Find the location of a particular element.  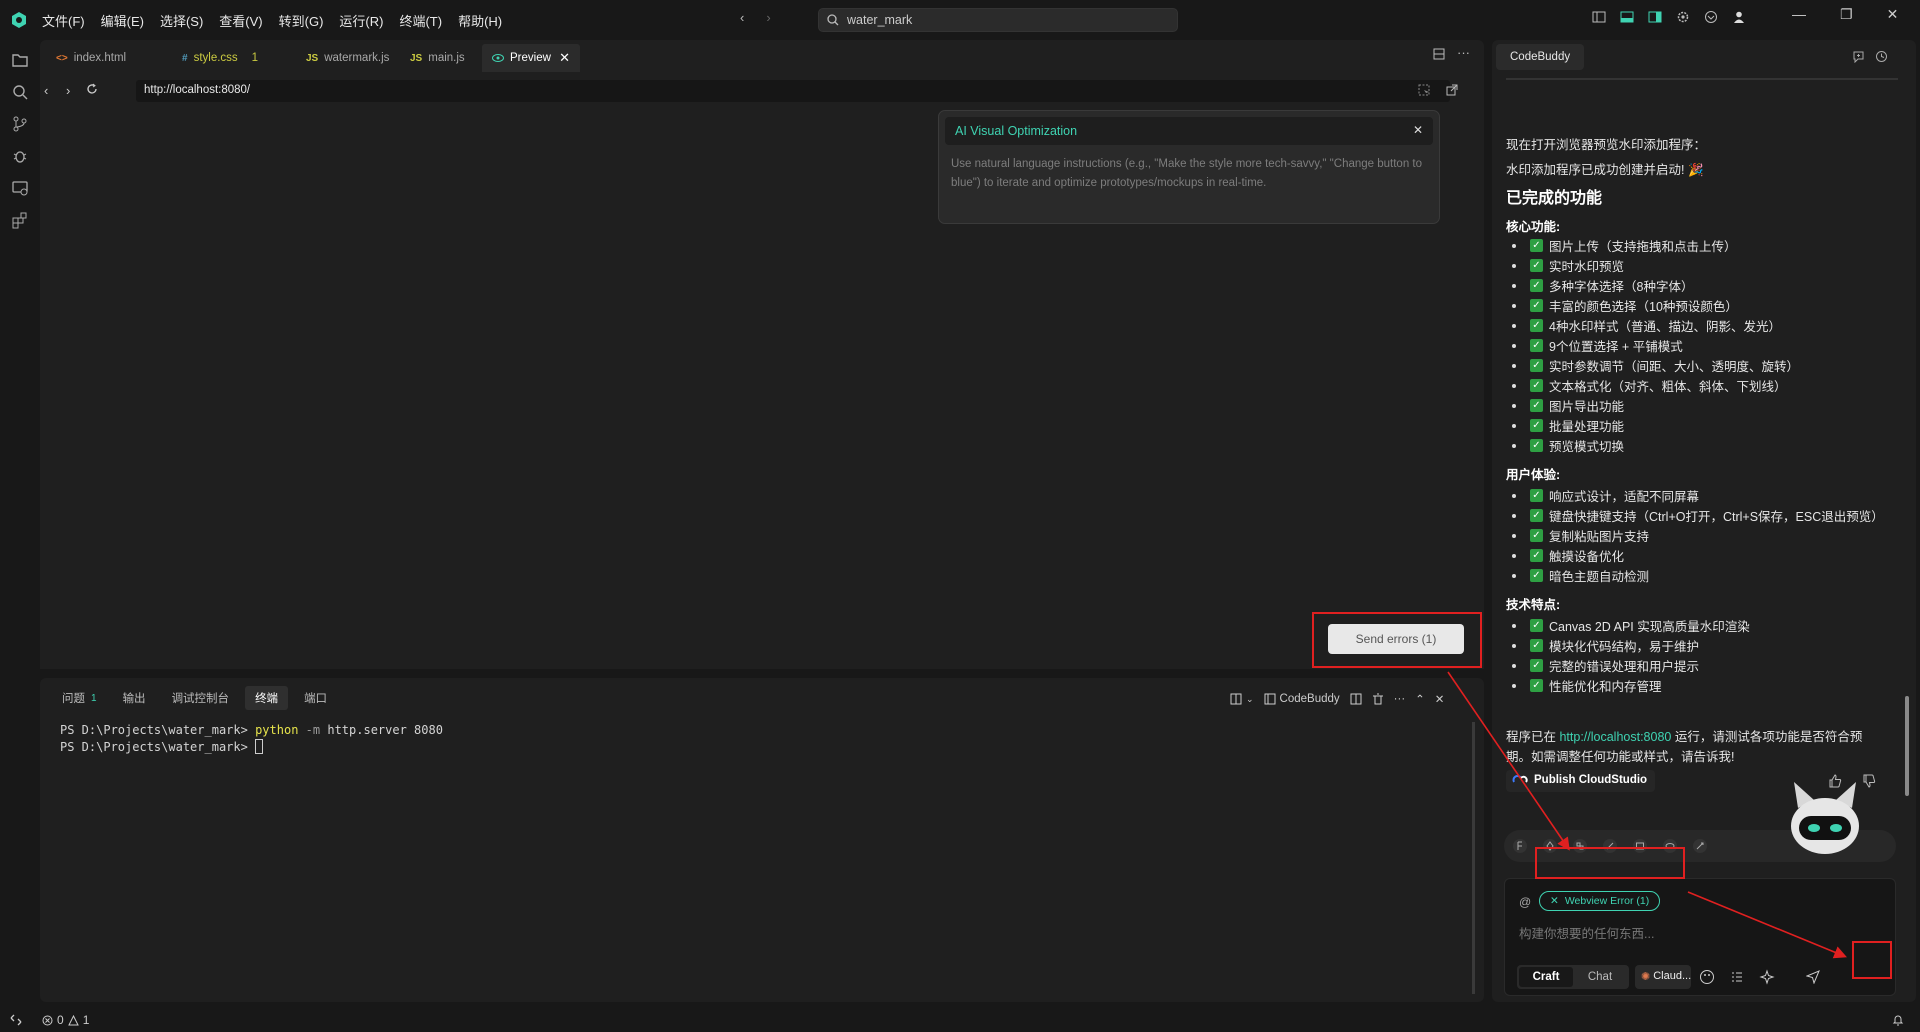

close-icon: ✕ is located at coordinates (1418, 130).